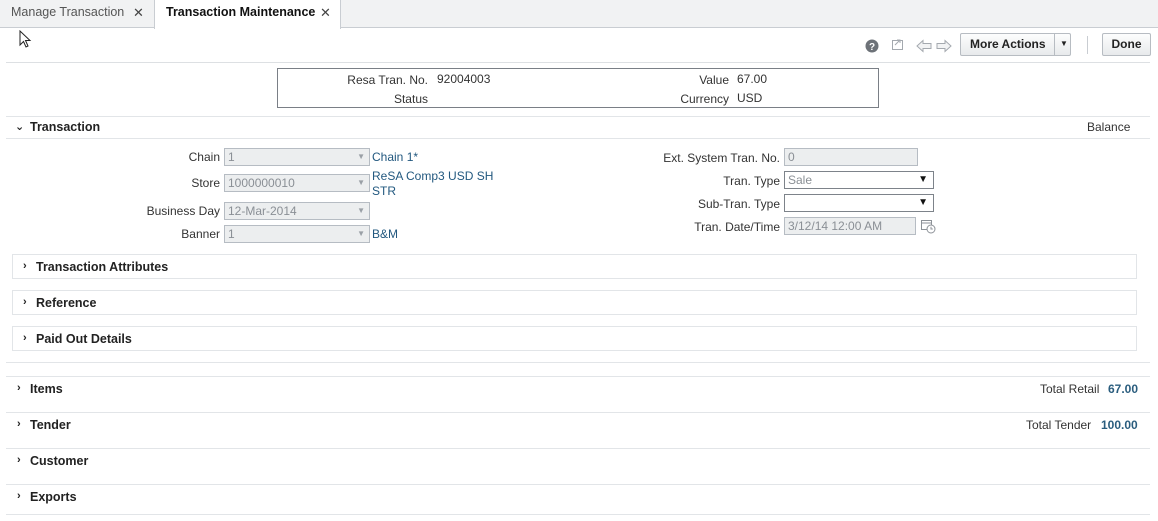 Image resolution: width=1158 pixels, height=521 pixels. Describe the element at coordinates (752, 79) in the screenshot. I see `value-value: 67.00` at that location.